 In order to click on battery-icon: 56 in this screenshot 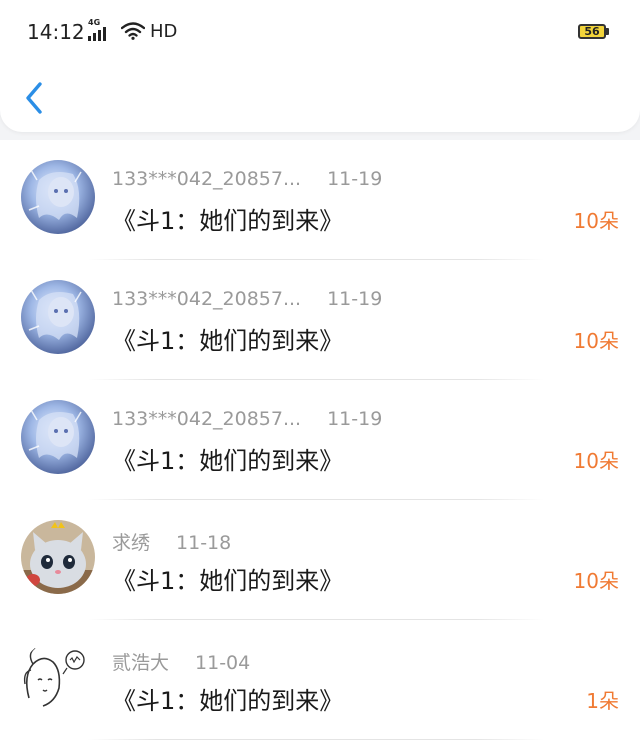, I will do `click(592, 31)`.